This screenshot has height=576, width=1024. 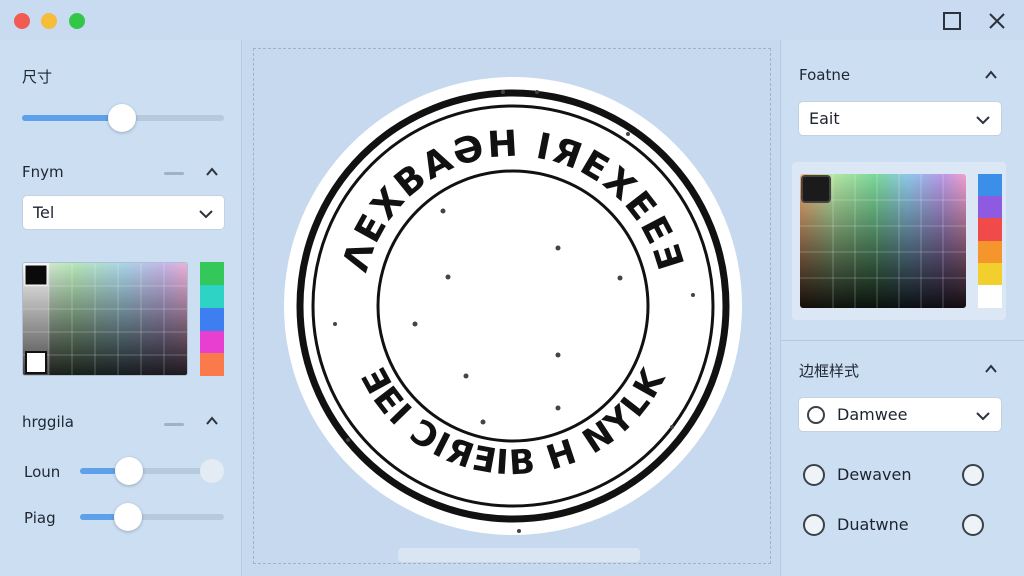 What do you see at coordinates (952, 21) in the screenshot?
I see `maximize-icon` at bounding box center [952, 21].